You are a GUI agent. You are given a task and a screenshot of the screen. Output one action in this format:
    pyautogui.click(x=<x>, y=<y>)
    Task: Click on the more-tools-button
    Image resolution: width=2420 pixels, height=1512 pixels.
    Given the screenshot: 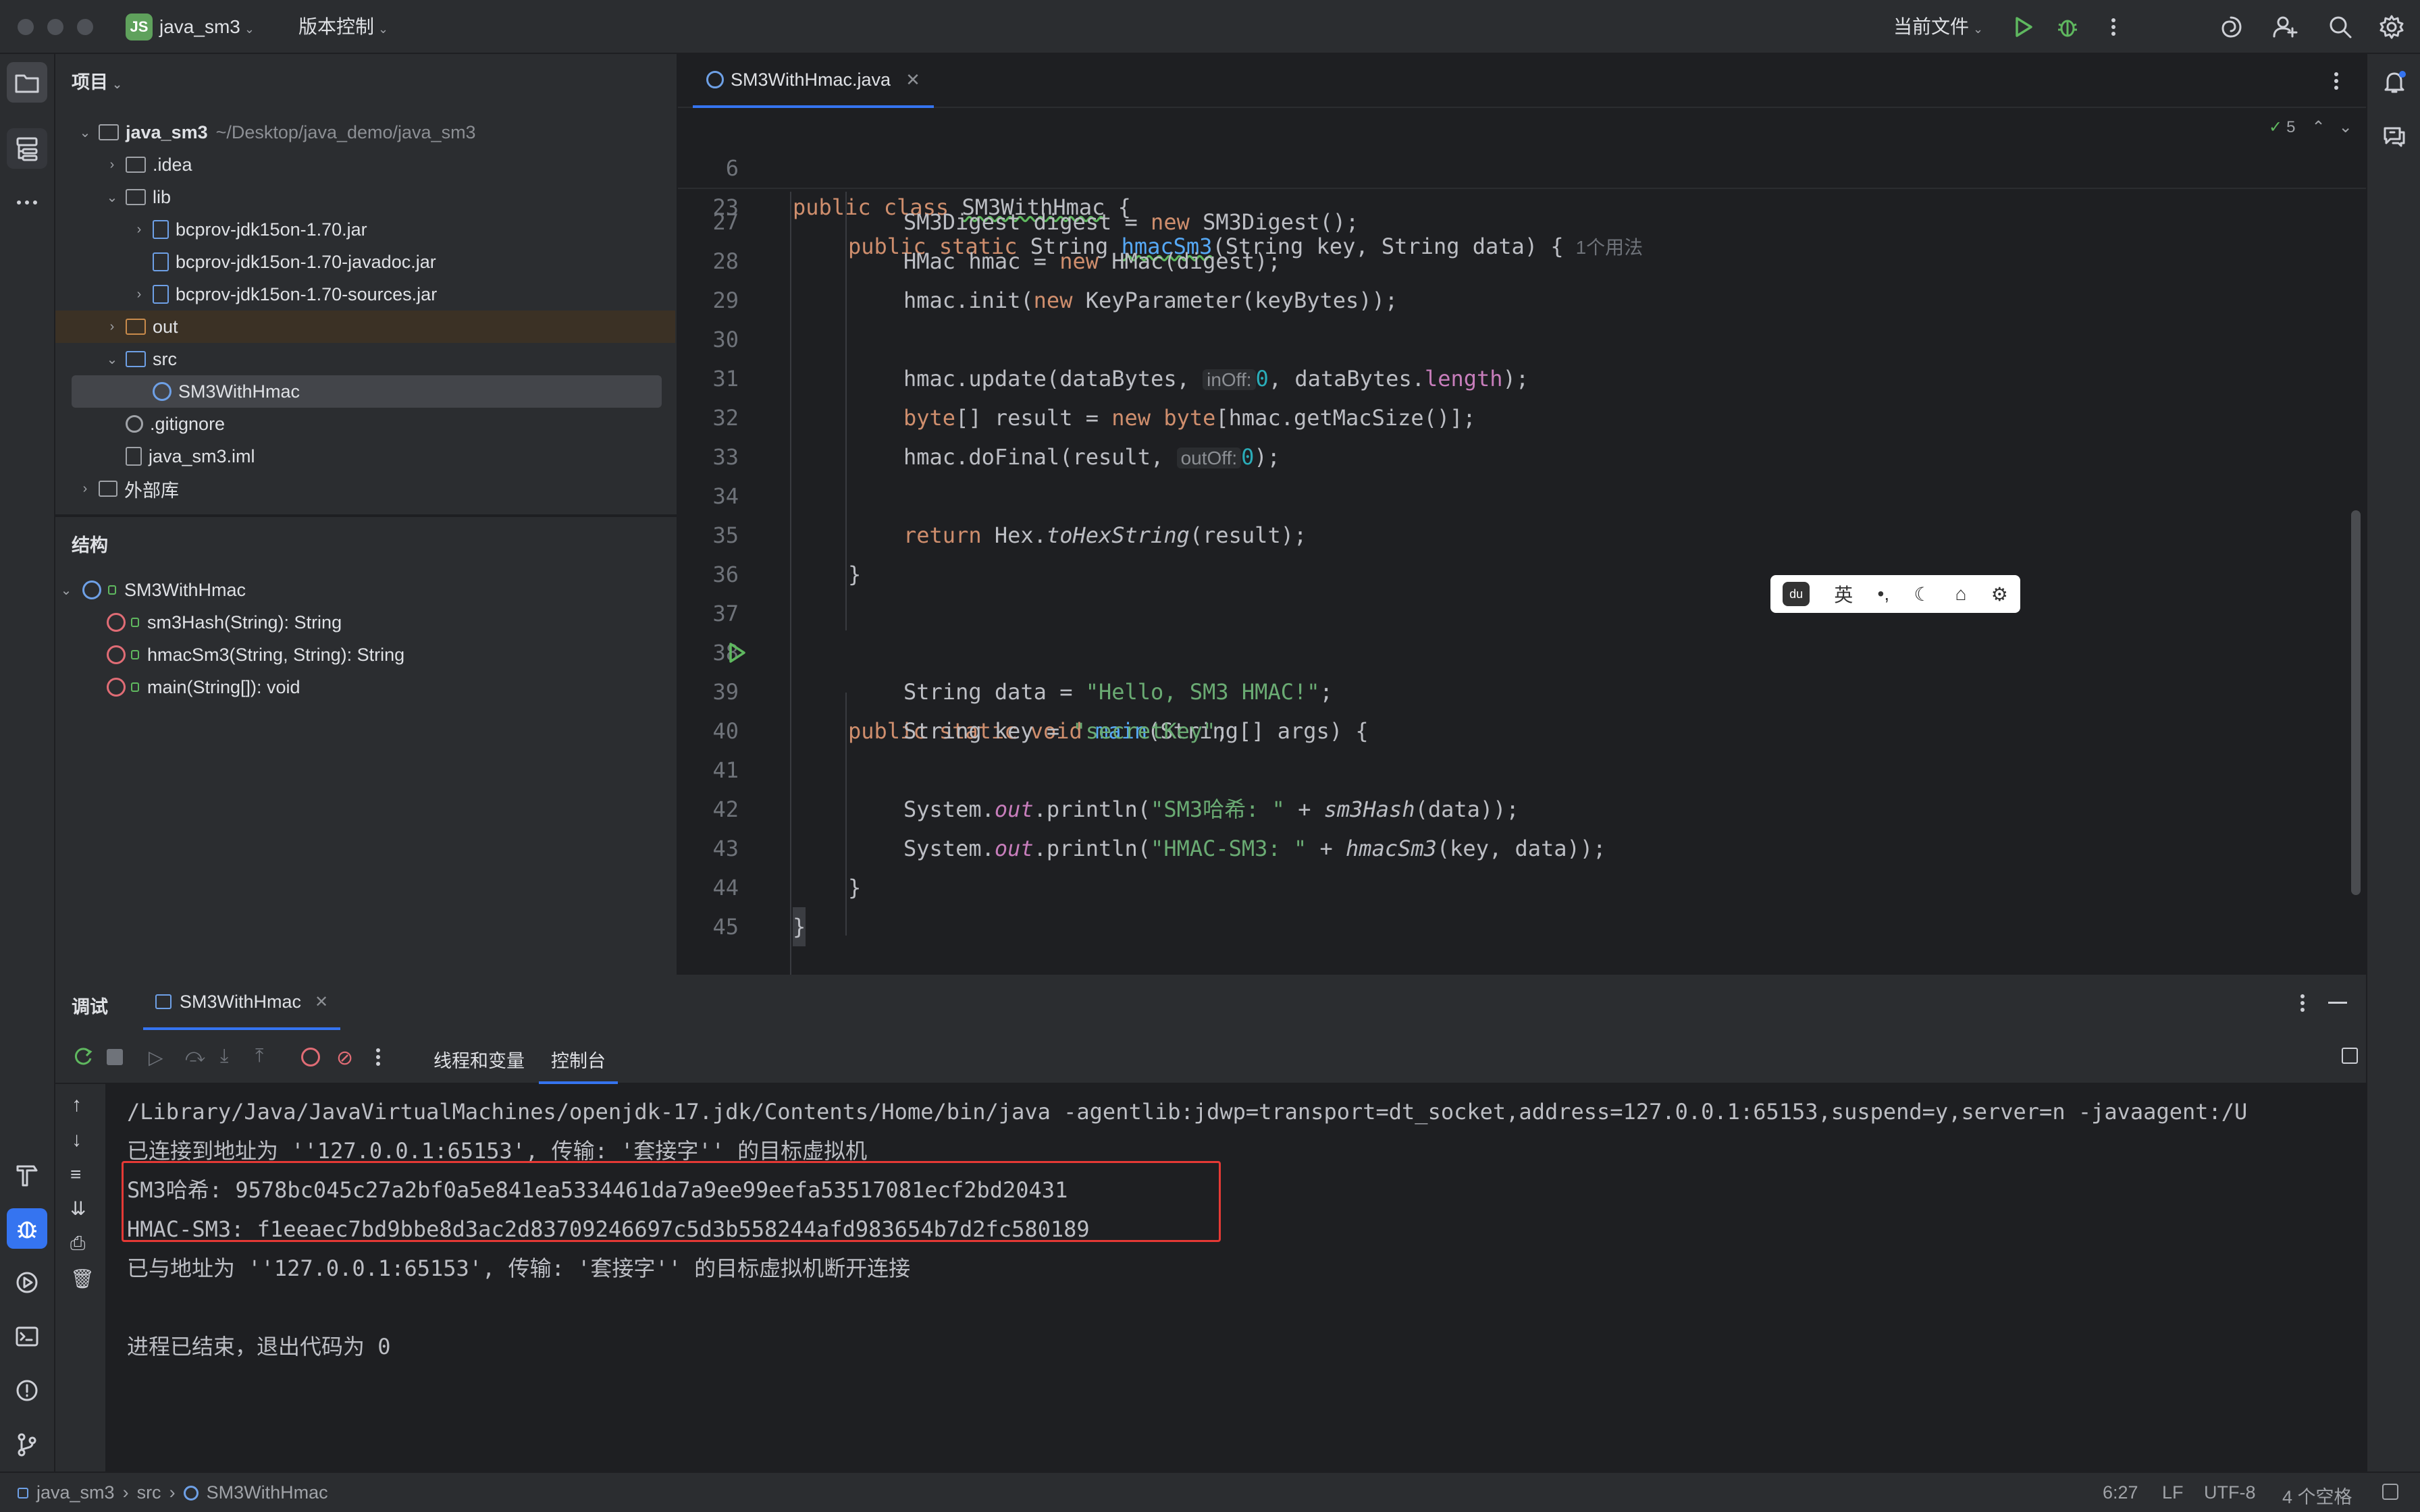 What is the action you would take?
    pyautogui.click(x=27, y=202)
    